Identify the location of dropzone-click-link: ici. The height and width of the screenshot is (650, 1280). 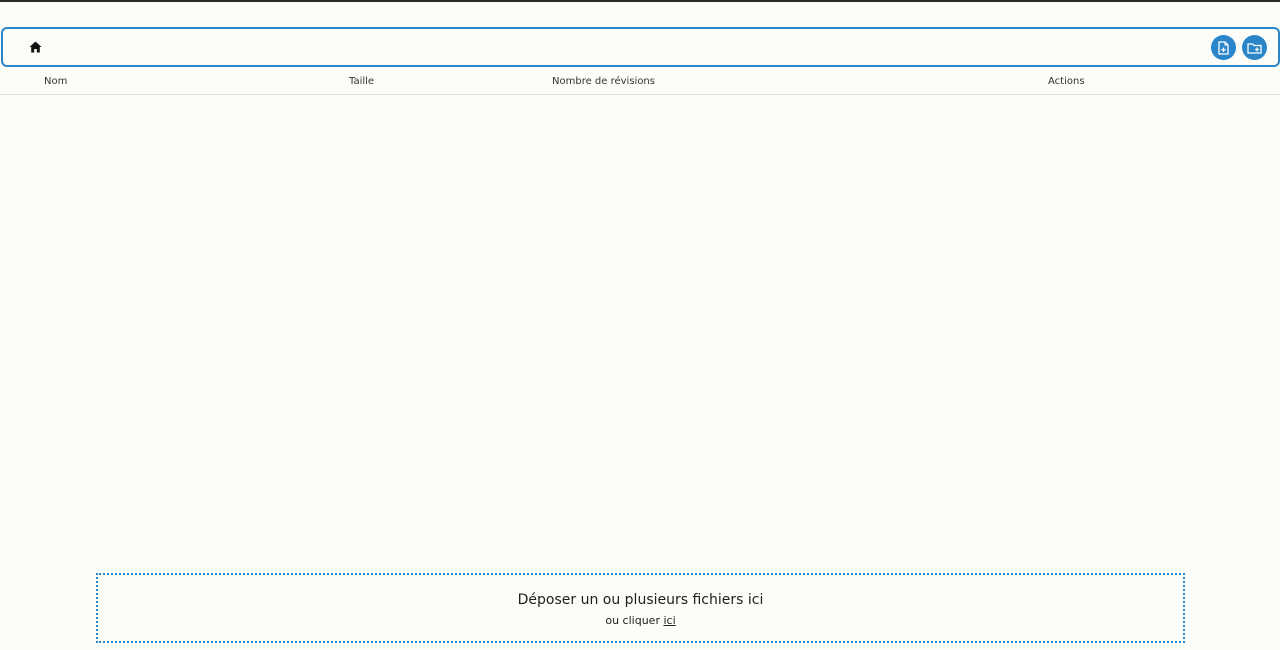
(669, 620).